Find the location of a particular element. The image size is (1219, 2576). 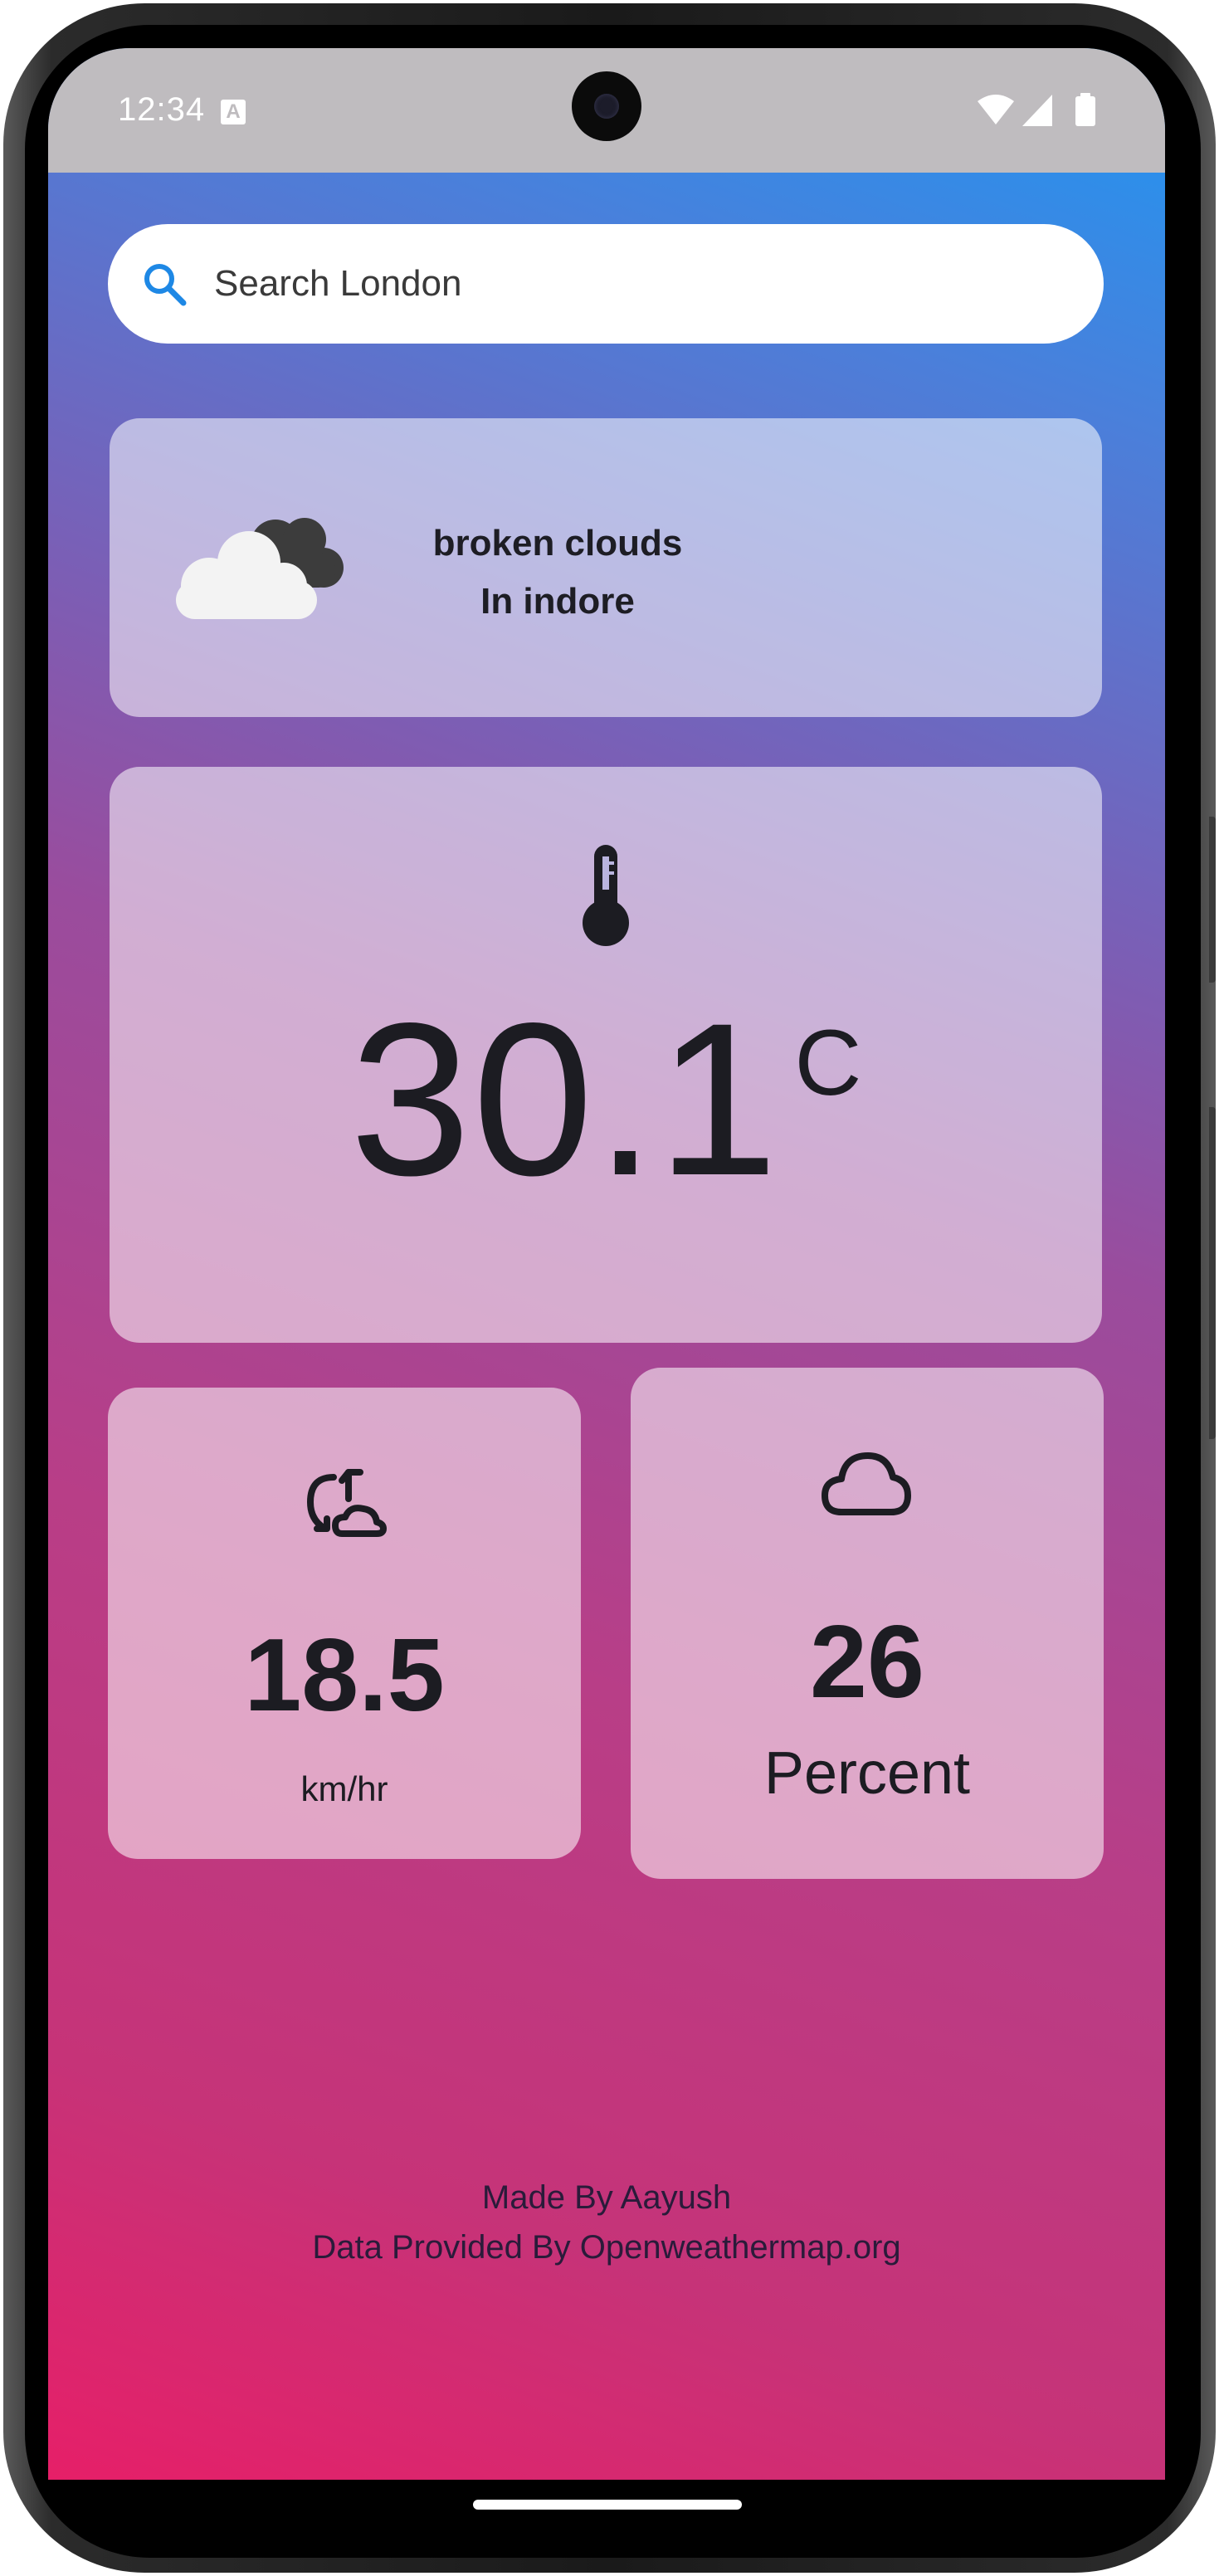

cellular-signal-icon is located at coordinates (1037, 111).